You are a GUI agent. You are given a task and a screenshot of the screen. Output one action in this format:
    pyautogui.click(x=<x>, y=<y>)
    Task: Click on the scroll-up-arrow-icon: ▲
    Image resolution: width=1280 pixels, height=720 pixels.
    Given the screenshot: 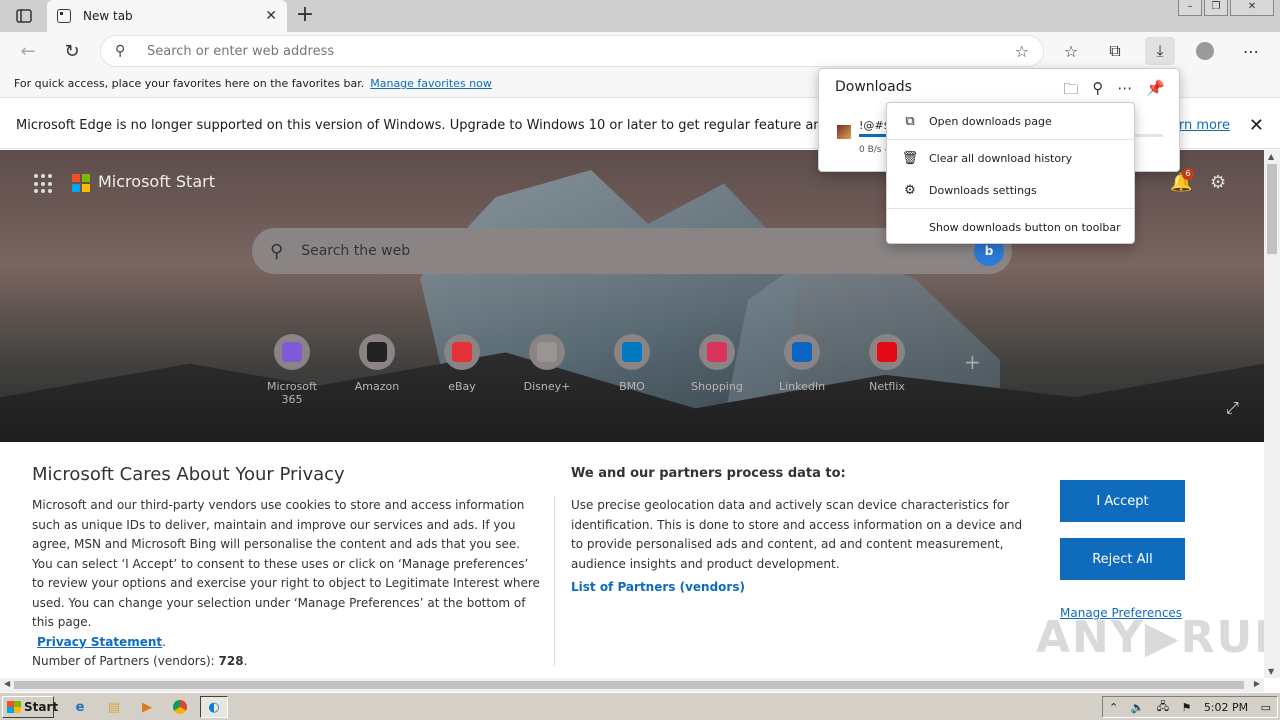 What is the action you would take?
    pyautogui.click(x=1271, y=156)
    